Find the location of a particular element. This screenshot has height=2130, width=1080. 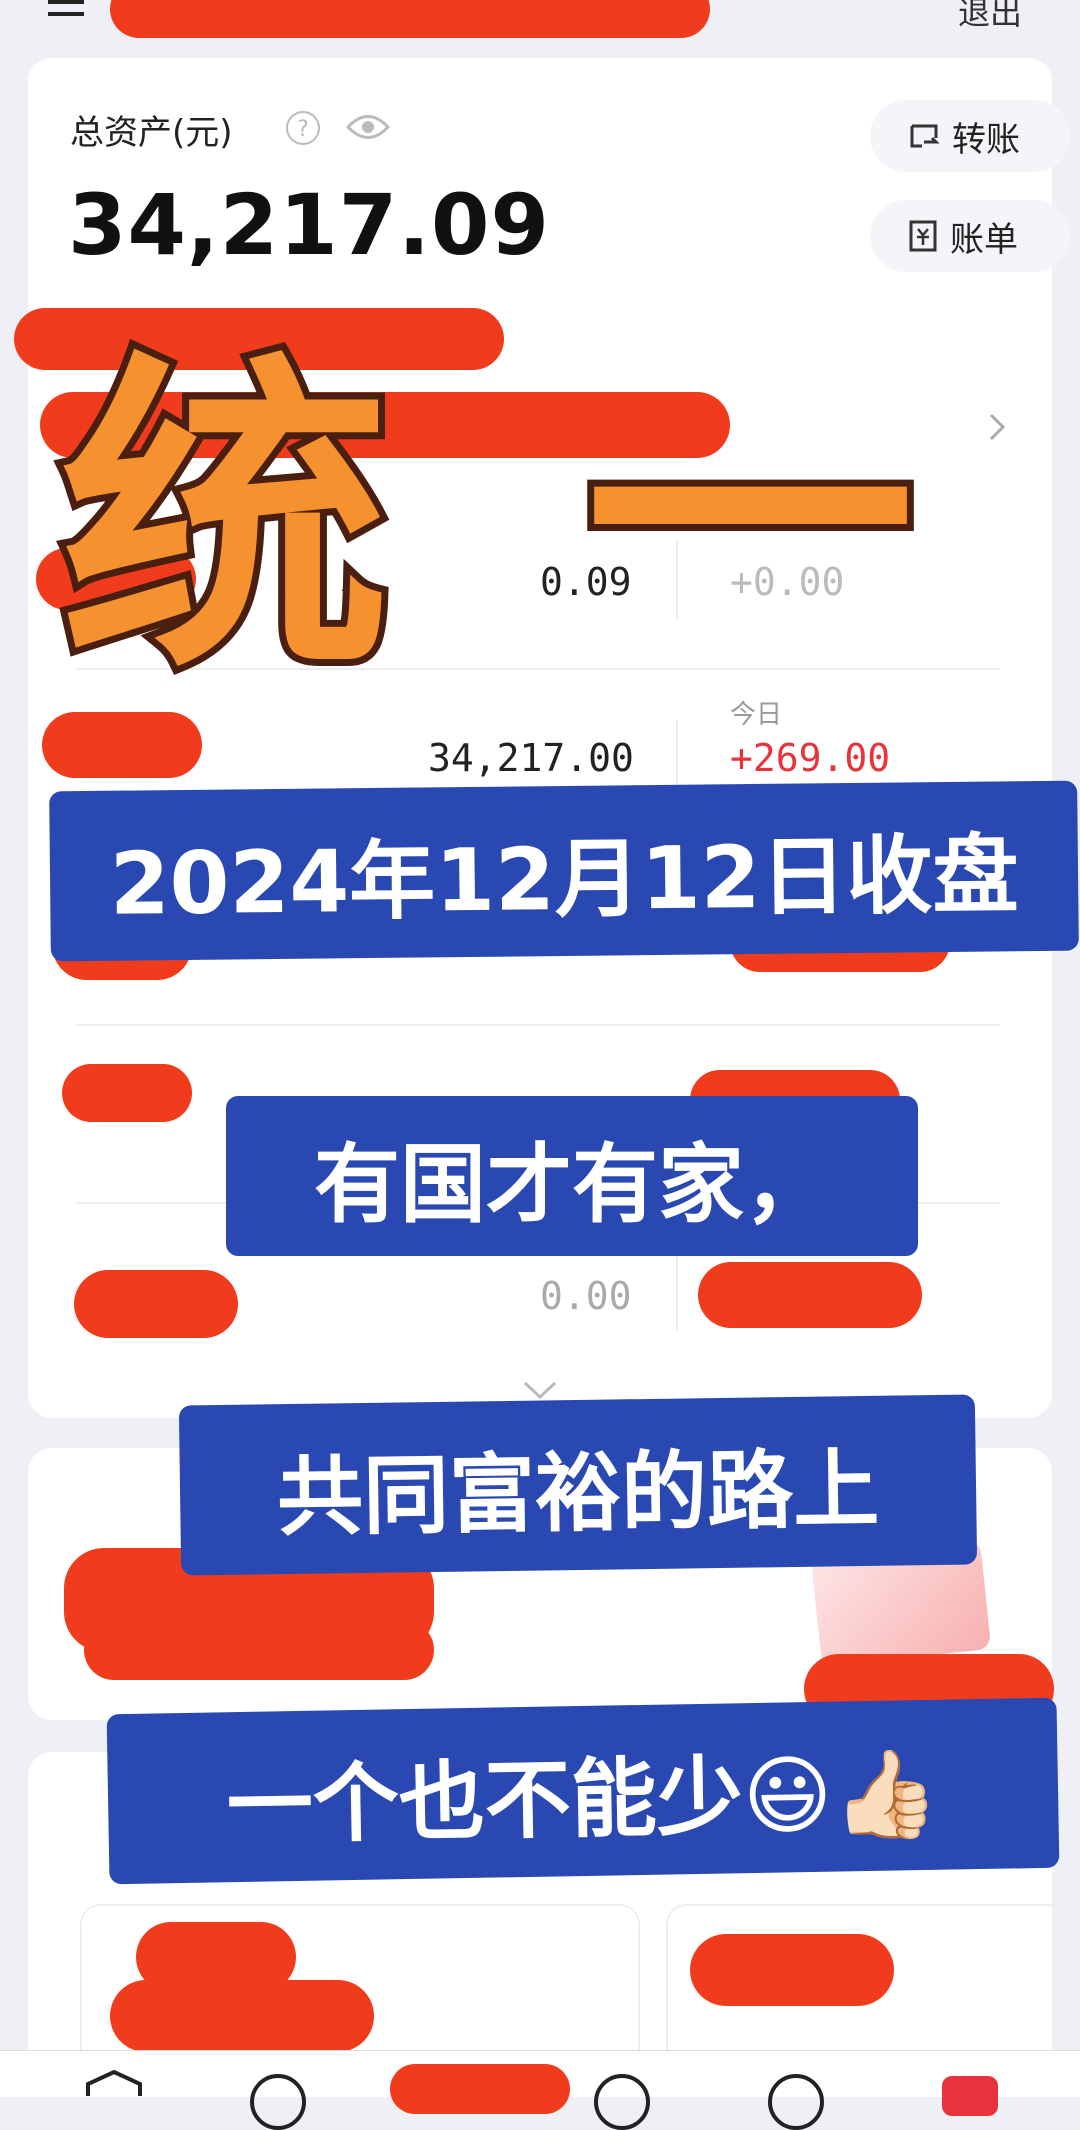

redacted-row-4-label is located at coordinates (127, 1093).